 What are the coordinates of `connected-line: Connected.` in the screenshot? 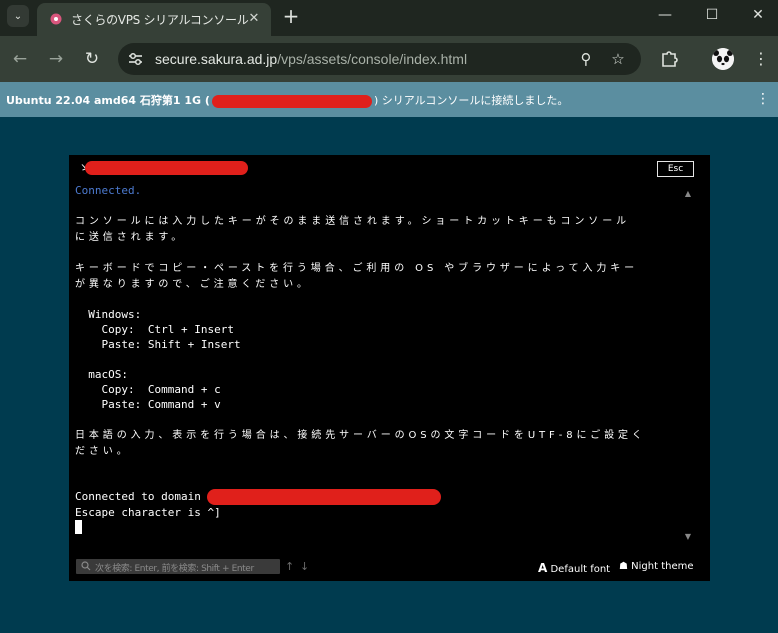 It's located at (108, 190).